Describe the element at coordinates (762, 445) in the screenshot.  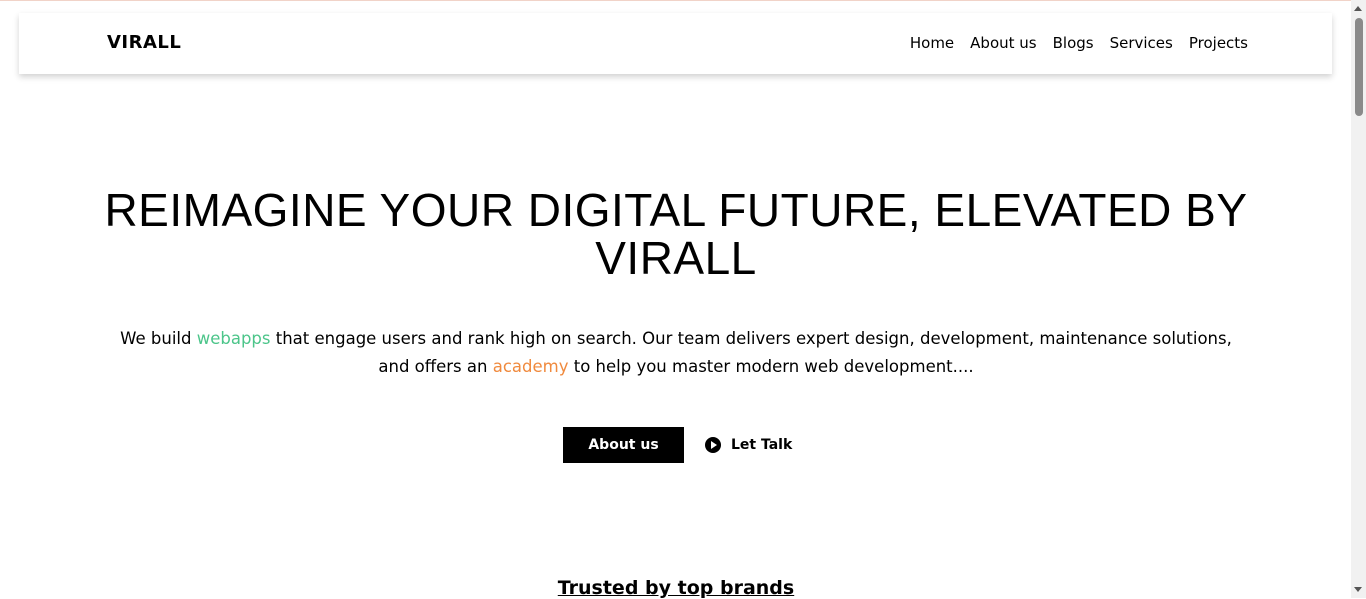
I see `let-talk-label: Let Talk` at that location.